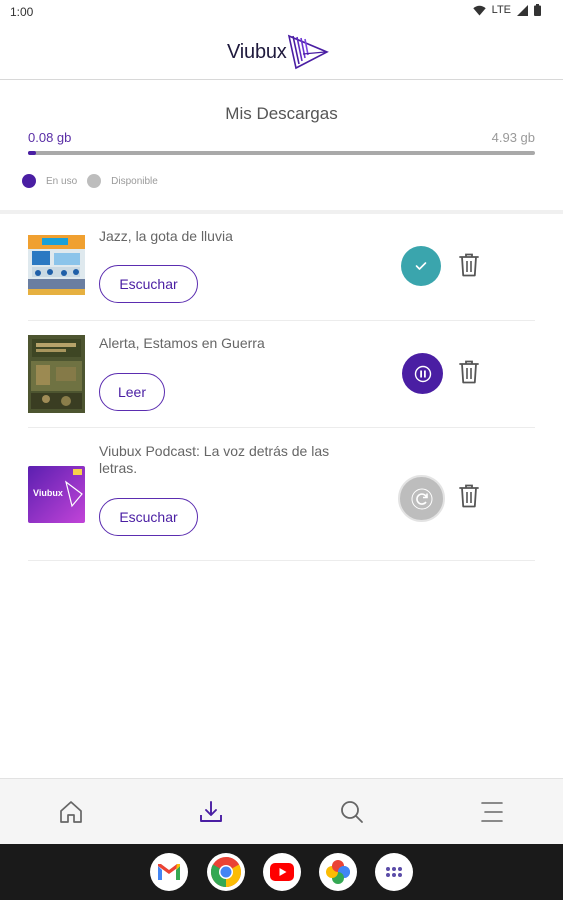 The height and width of the screenshot is (900, 563). I want to click on system-dock, so click(281, 872).